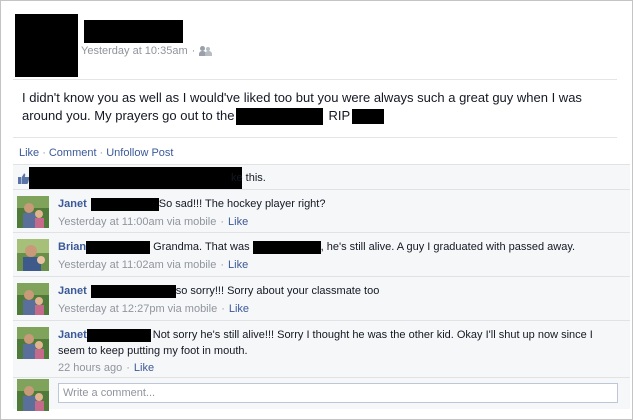 Image resolution: width=633 pixels, height=420 pixels. What do you see at coordinates (72, 247) in the screenshot?
I see `comment-author: Brian` at bounding box center [72, 247].